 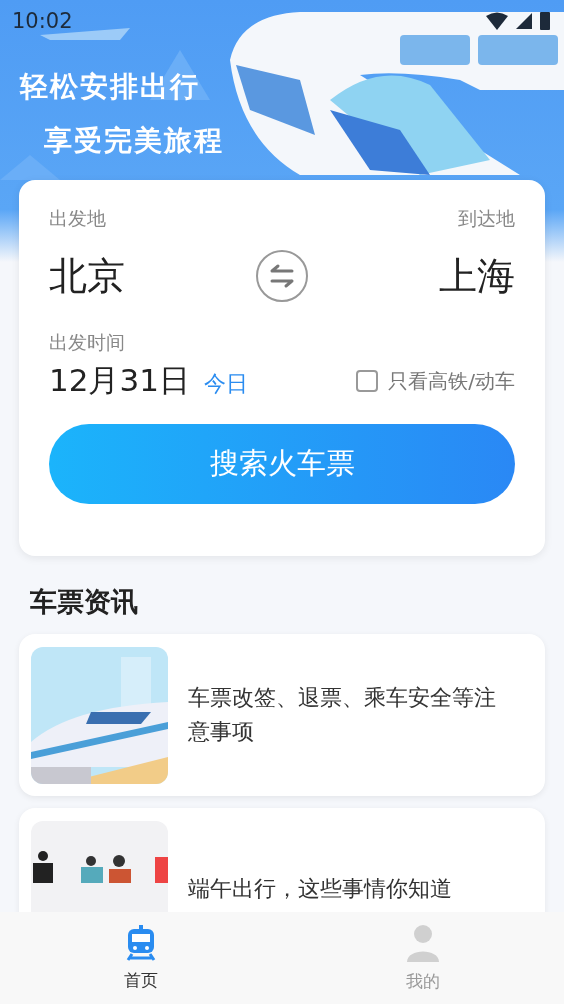 I want to click on arrival-city: 上海, so click(x=477, y=276).